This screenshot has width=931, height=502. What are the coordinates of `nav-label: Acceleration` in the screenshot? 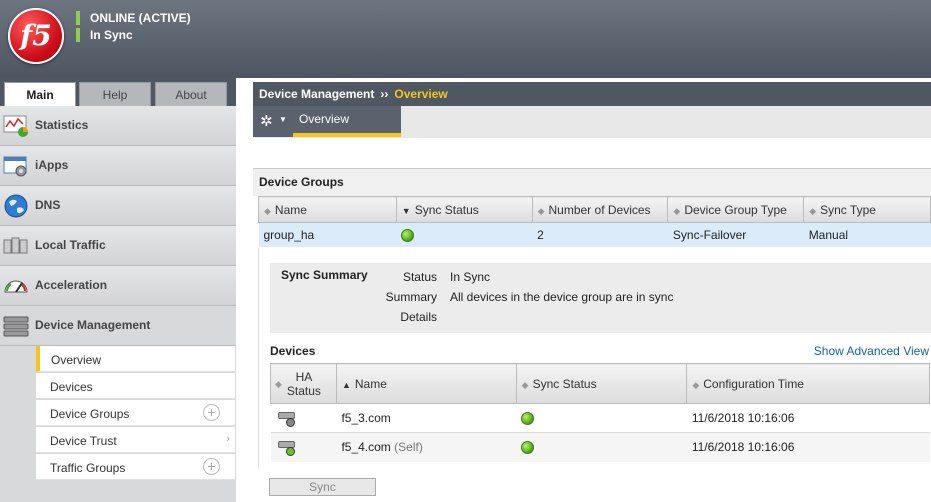 It's located at (71, 285).